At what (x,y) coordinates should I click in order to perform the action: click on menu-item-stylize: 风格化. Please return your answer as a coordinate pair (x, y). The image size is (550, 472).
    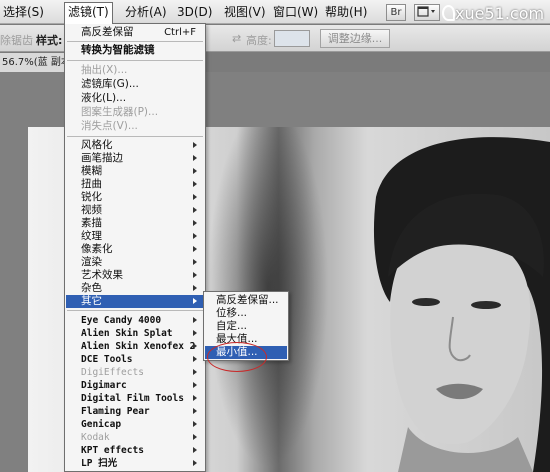
    Looking at the image, I should click on (135, 145).